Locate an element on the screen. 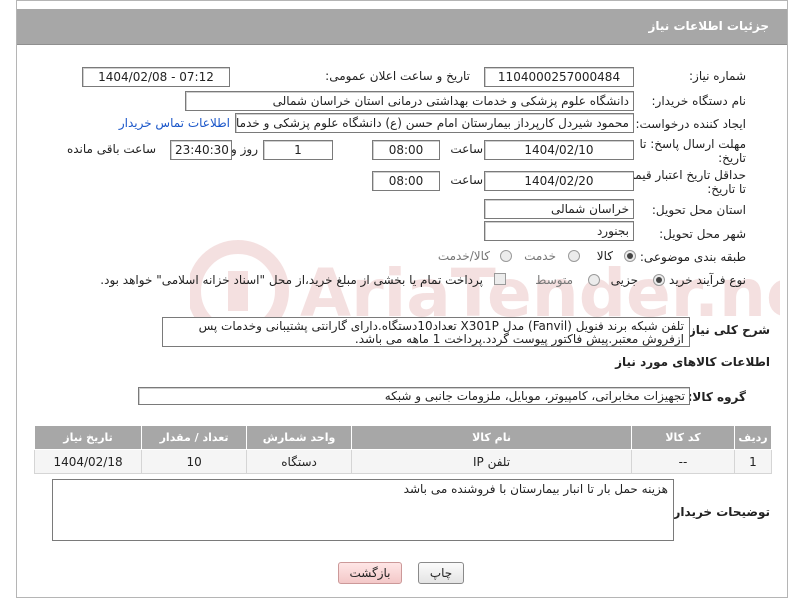 The height and width of the screenshot is (598, 788). reply-deadline-time-label: ساعت is located at coordinates (466, 149).